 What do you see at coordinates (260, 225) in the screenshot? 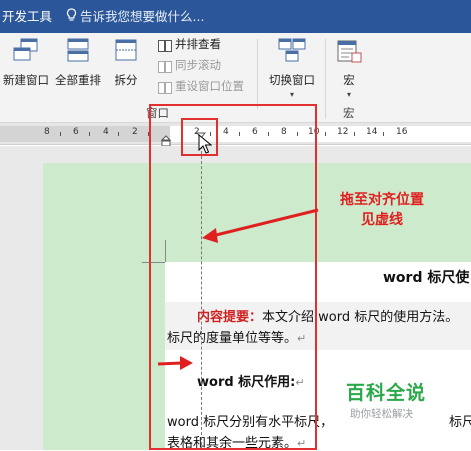
I see `arrow-to-guide` at bounding box center [260, 225].